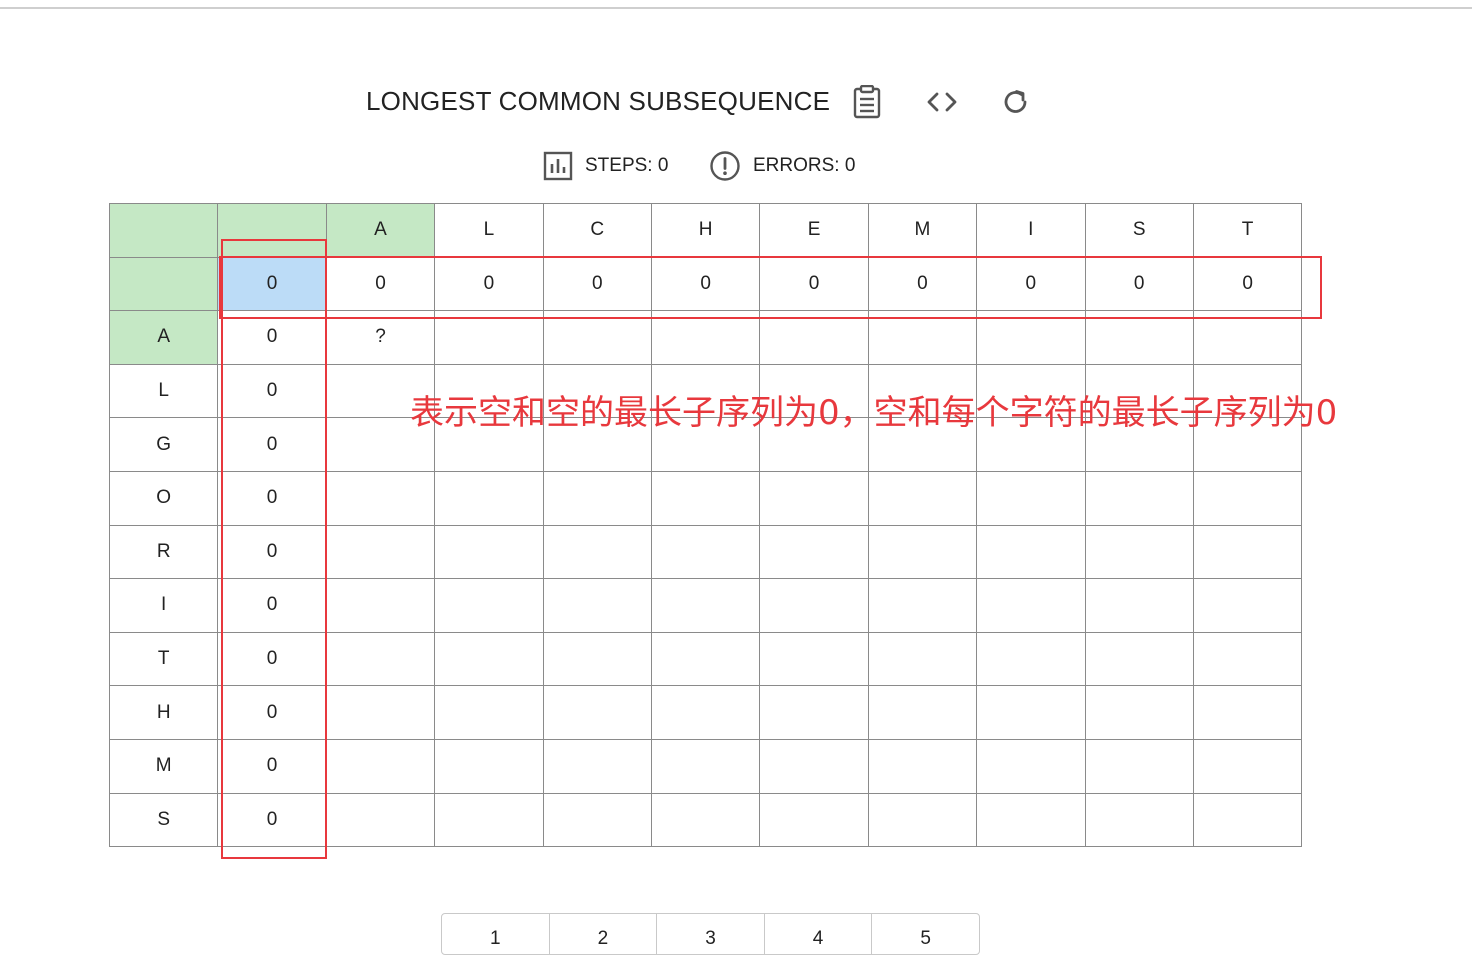 This screenshot has width=1472, height=955. I want to click on current-cell: ?, so click(380, 337).